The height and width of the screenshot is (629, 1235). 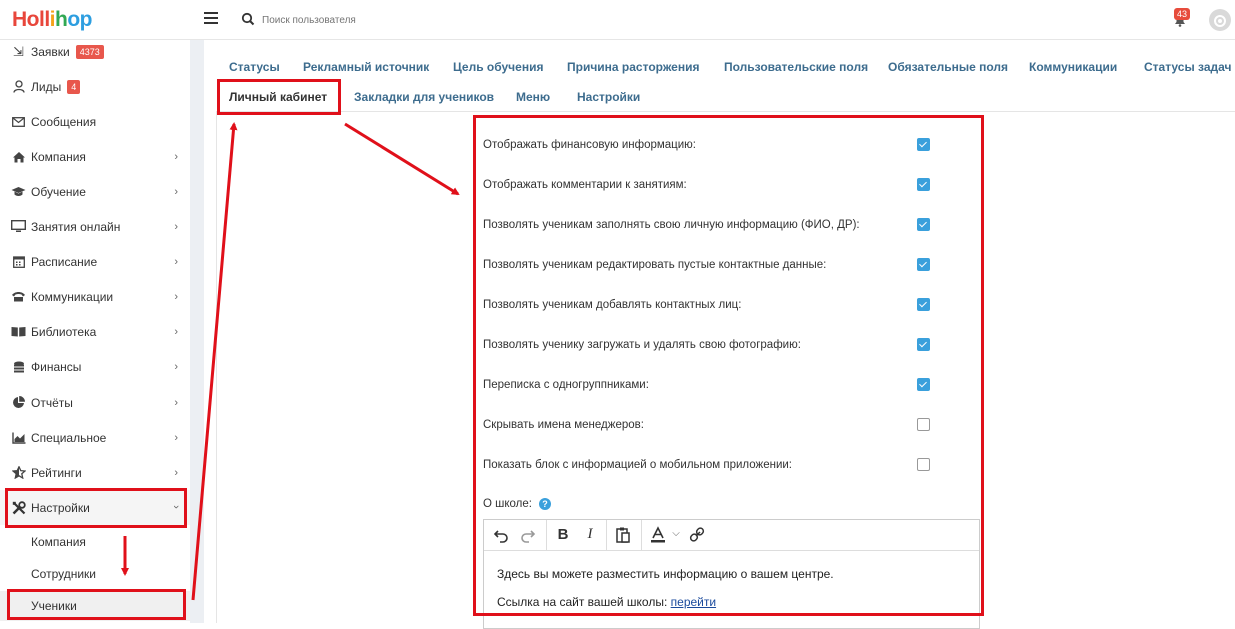 I want to click on arrow-right, so click(x=402, y=159).